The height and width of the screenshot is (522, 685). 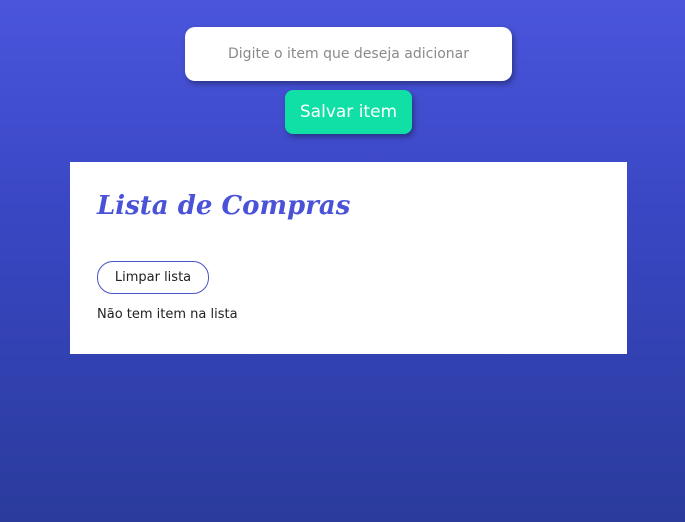 I want to click on list-title: Lista de Compras, so click(x=224, y=206).